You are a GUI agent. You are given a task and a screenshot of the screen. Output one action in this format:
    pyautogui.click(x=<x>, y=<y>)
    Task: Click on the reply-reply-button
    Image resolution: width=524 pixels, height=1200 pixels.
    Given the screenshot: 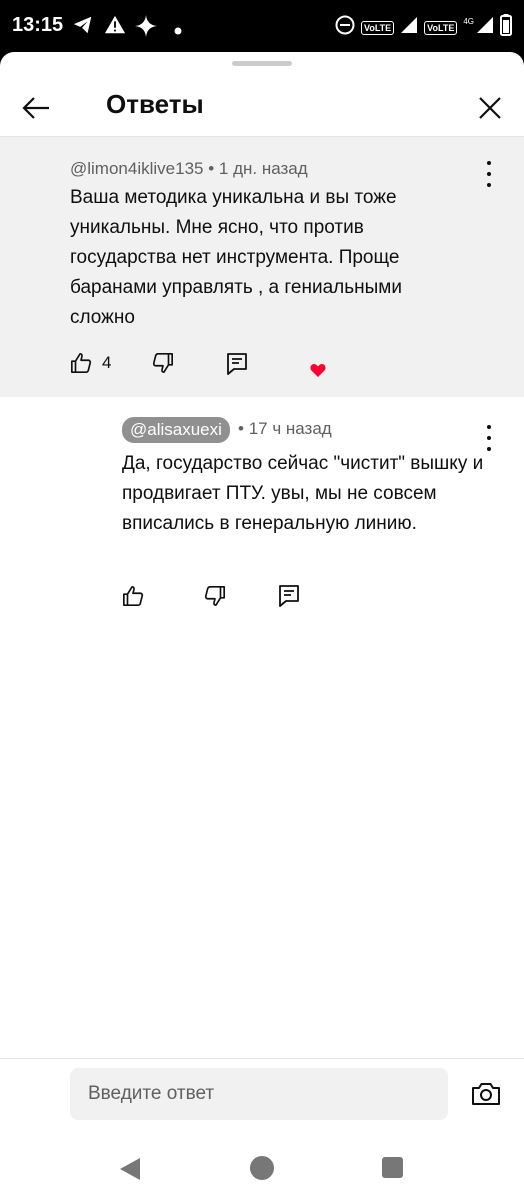 What is the action you would take?
    pyautogui.click(x=289, y=596)
    